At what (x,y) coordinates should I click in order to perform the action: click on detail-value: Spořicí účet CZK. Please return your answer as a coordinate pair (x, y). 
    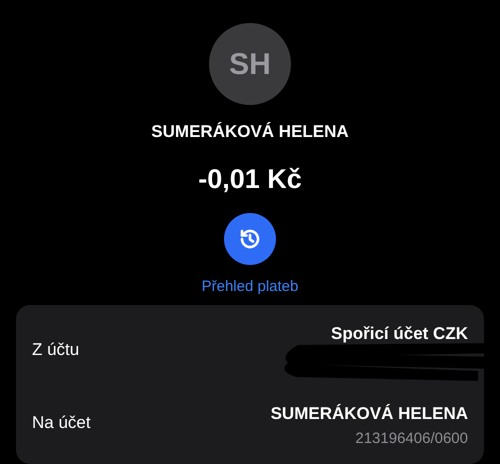
    Looking at the image, I should click on (399, 334).